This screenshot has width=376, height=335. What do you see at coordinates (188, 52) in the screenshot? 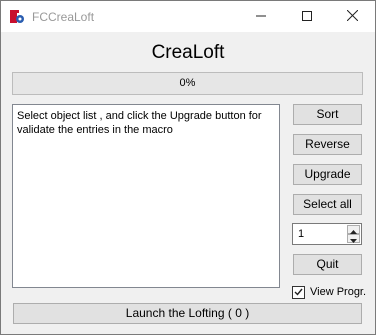
I see `page-title: CreaLoft` at bounding box center [188, 52].